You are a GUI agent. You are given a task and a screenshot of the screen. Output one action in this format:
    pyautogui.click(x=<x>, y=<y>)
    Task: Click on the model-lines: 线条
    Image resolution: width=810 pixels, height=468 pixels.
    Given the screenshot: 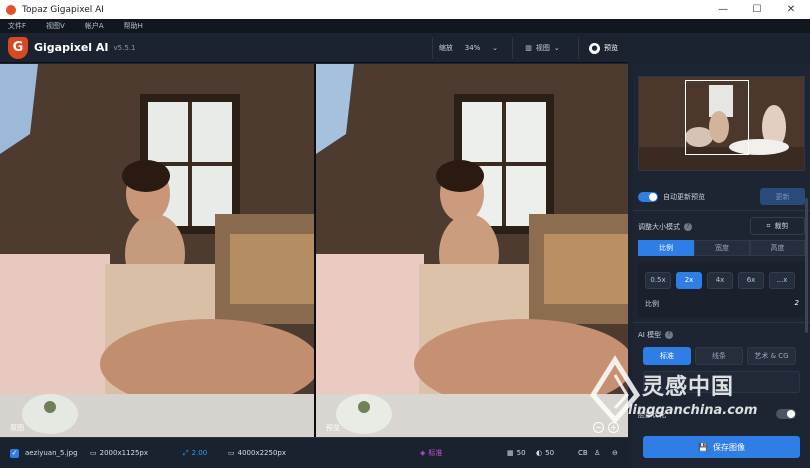 What is the action you would take?
    pyautogui.click(x=719, y=356)
    